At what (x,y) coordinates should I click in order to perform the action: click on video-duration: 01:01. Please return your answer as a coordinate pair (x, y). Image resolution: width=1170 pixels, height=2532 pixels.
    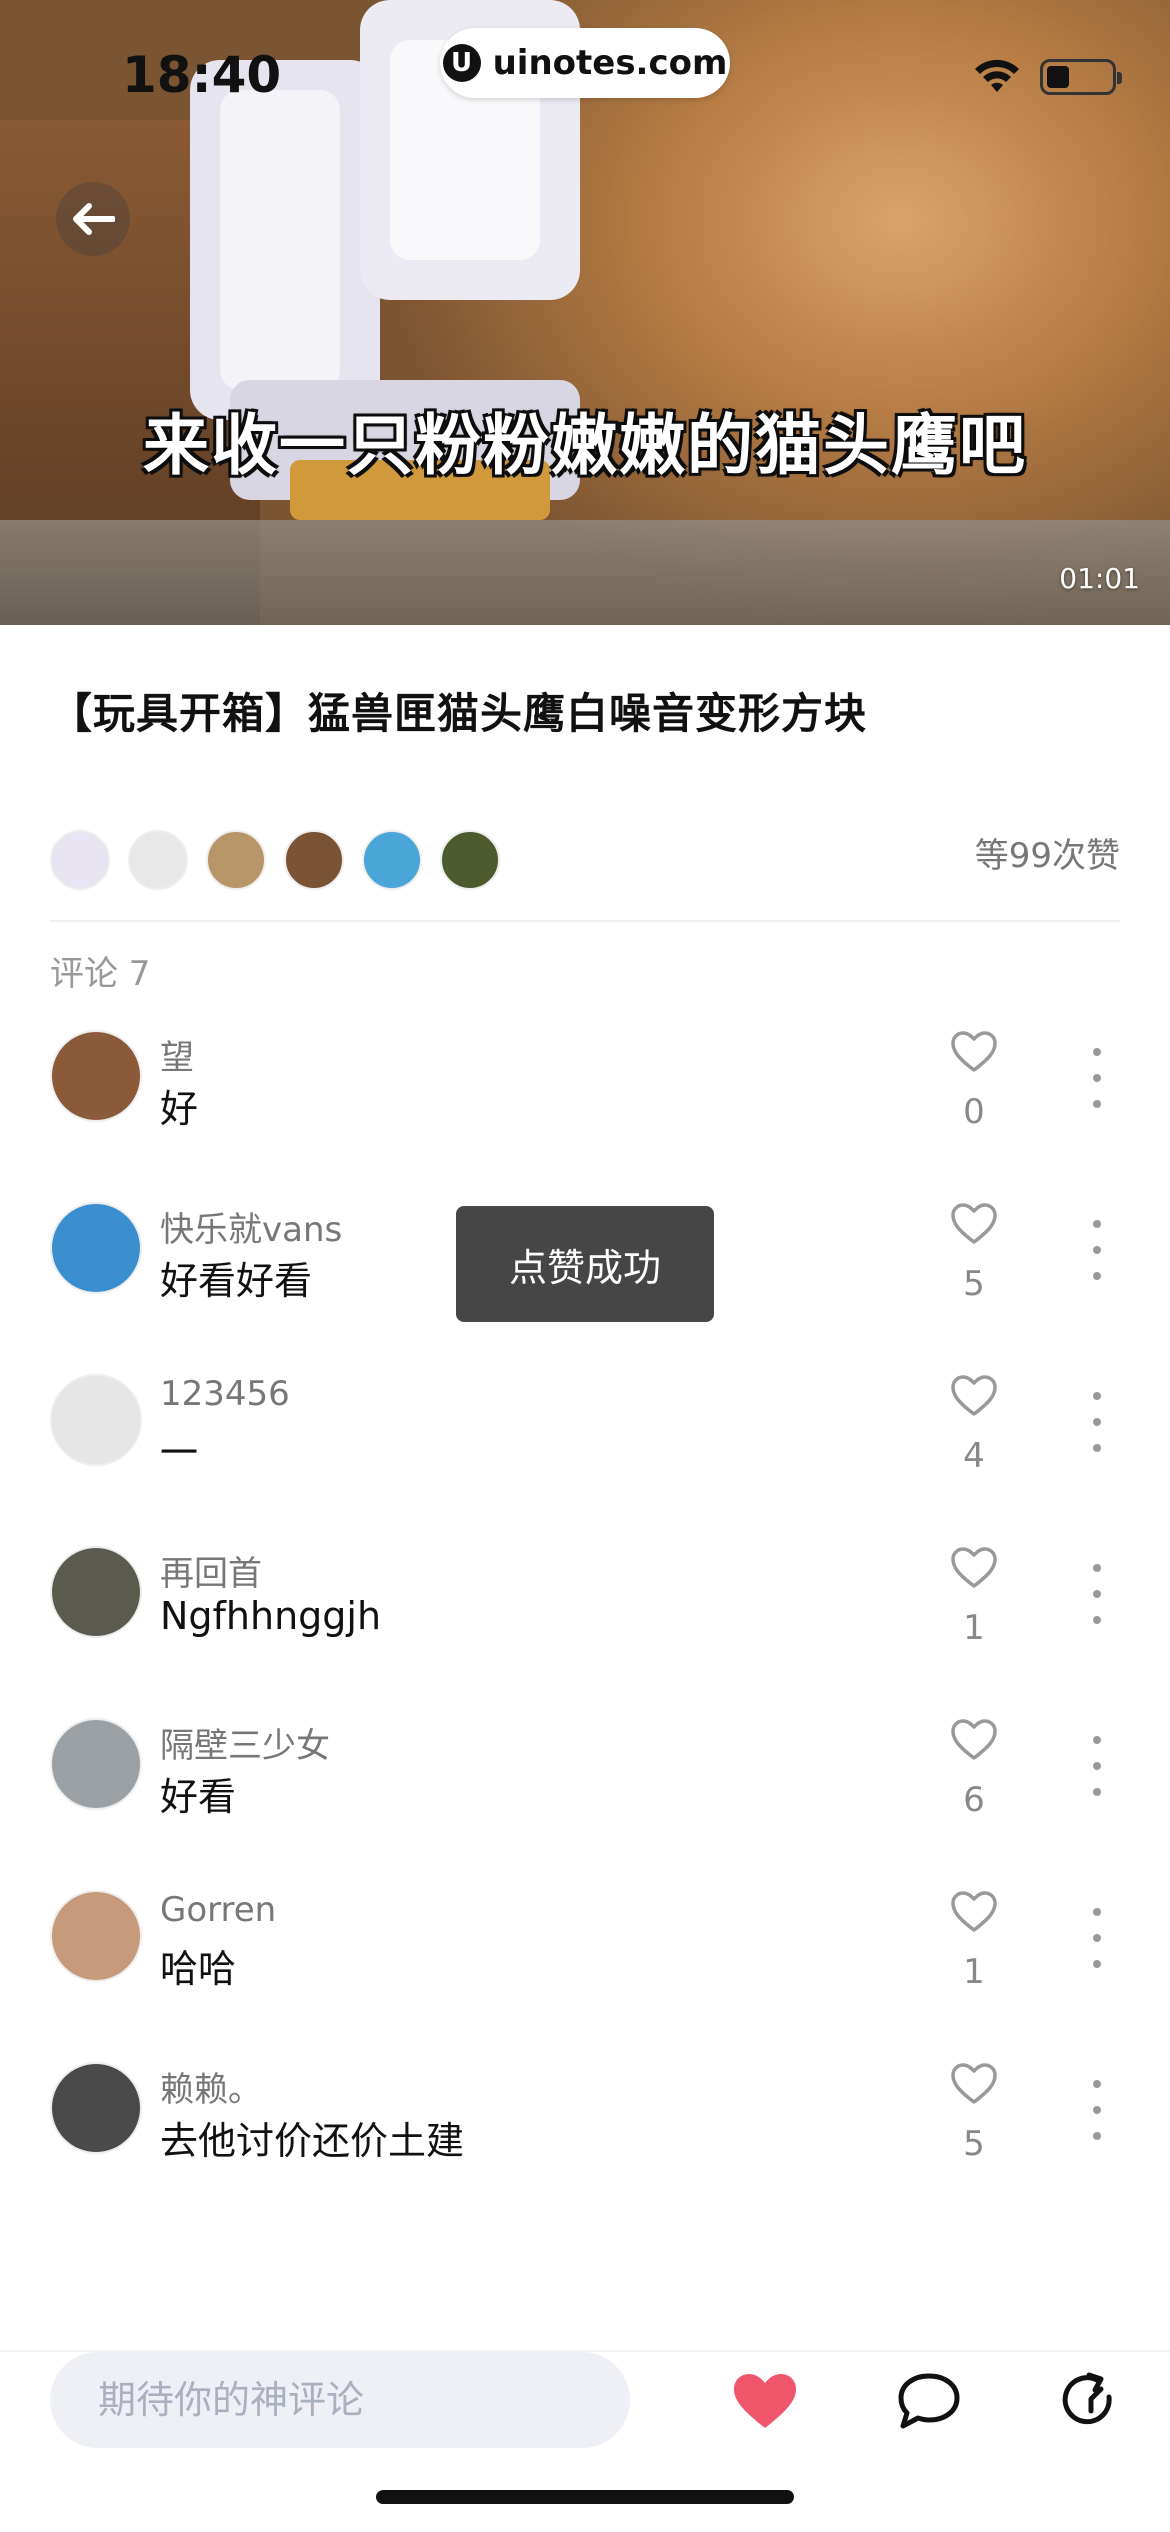
    Looking at the image, I should click on (1099, 578).